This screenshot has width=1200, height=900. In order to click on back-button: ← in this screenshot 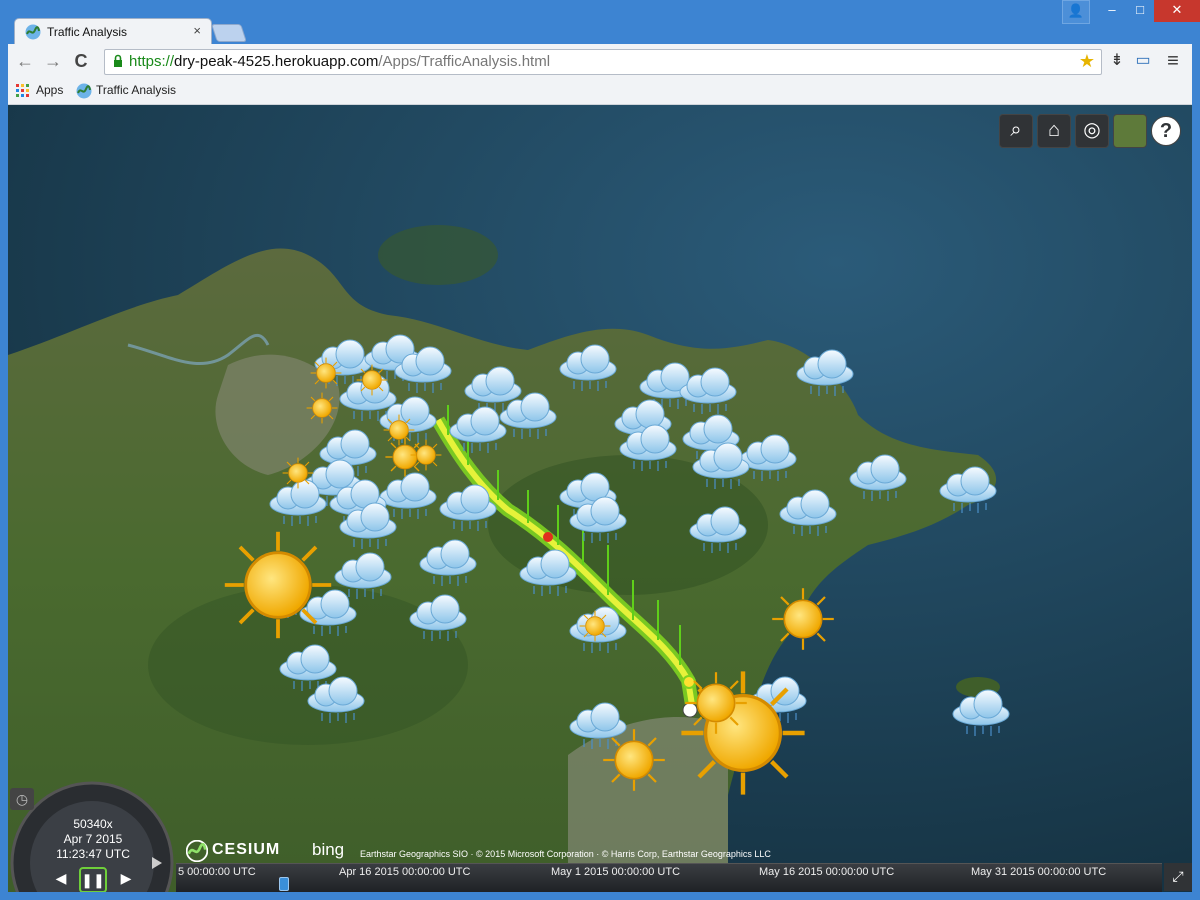, I will do `click(25, 61)`.